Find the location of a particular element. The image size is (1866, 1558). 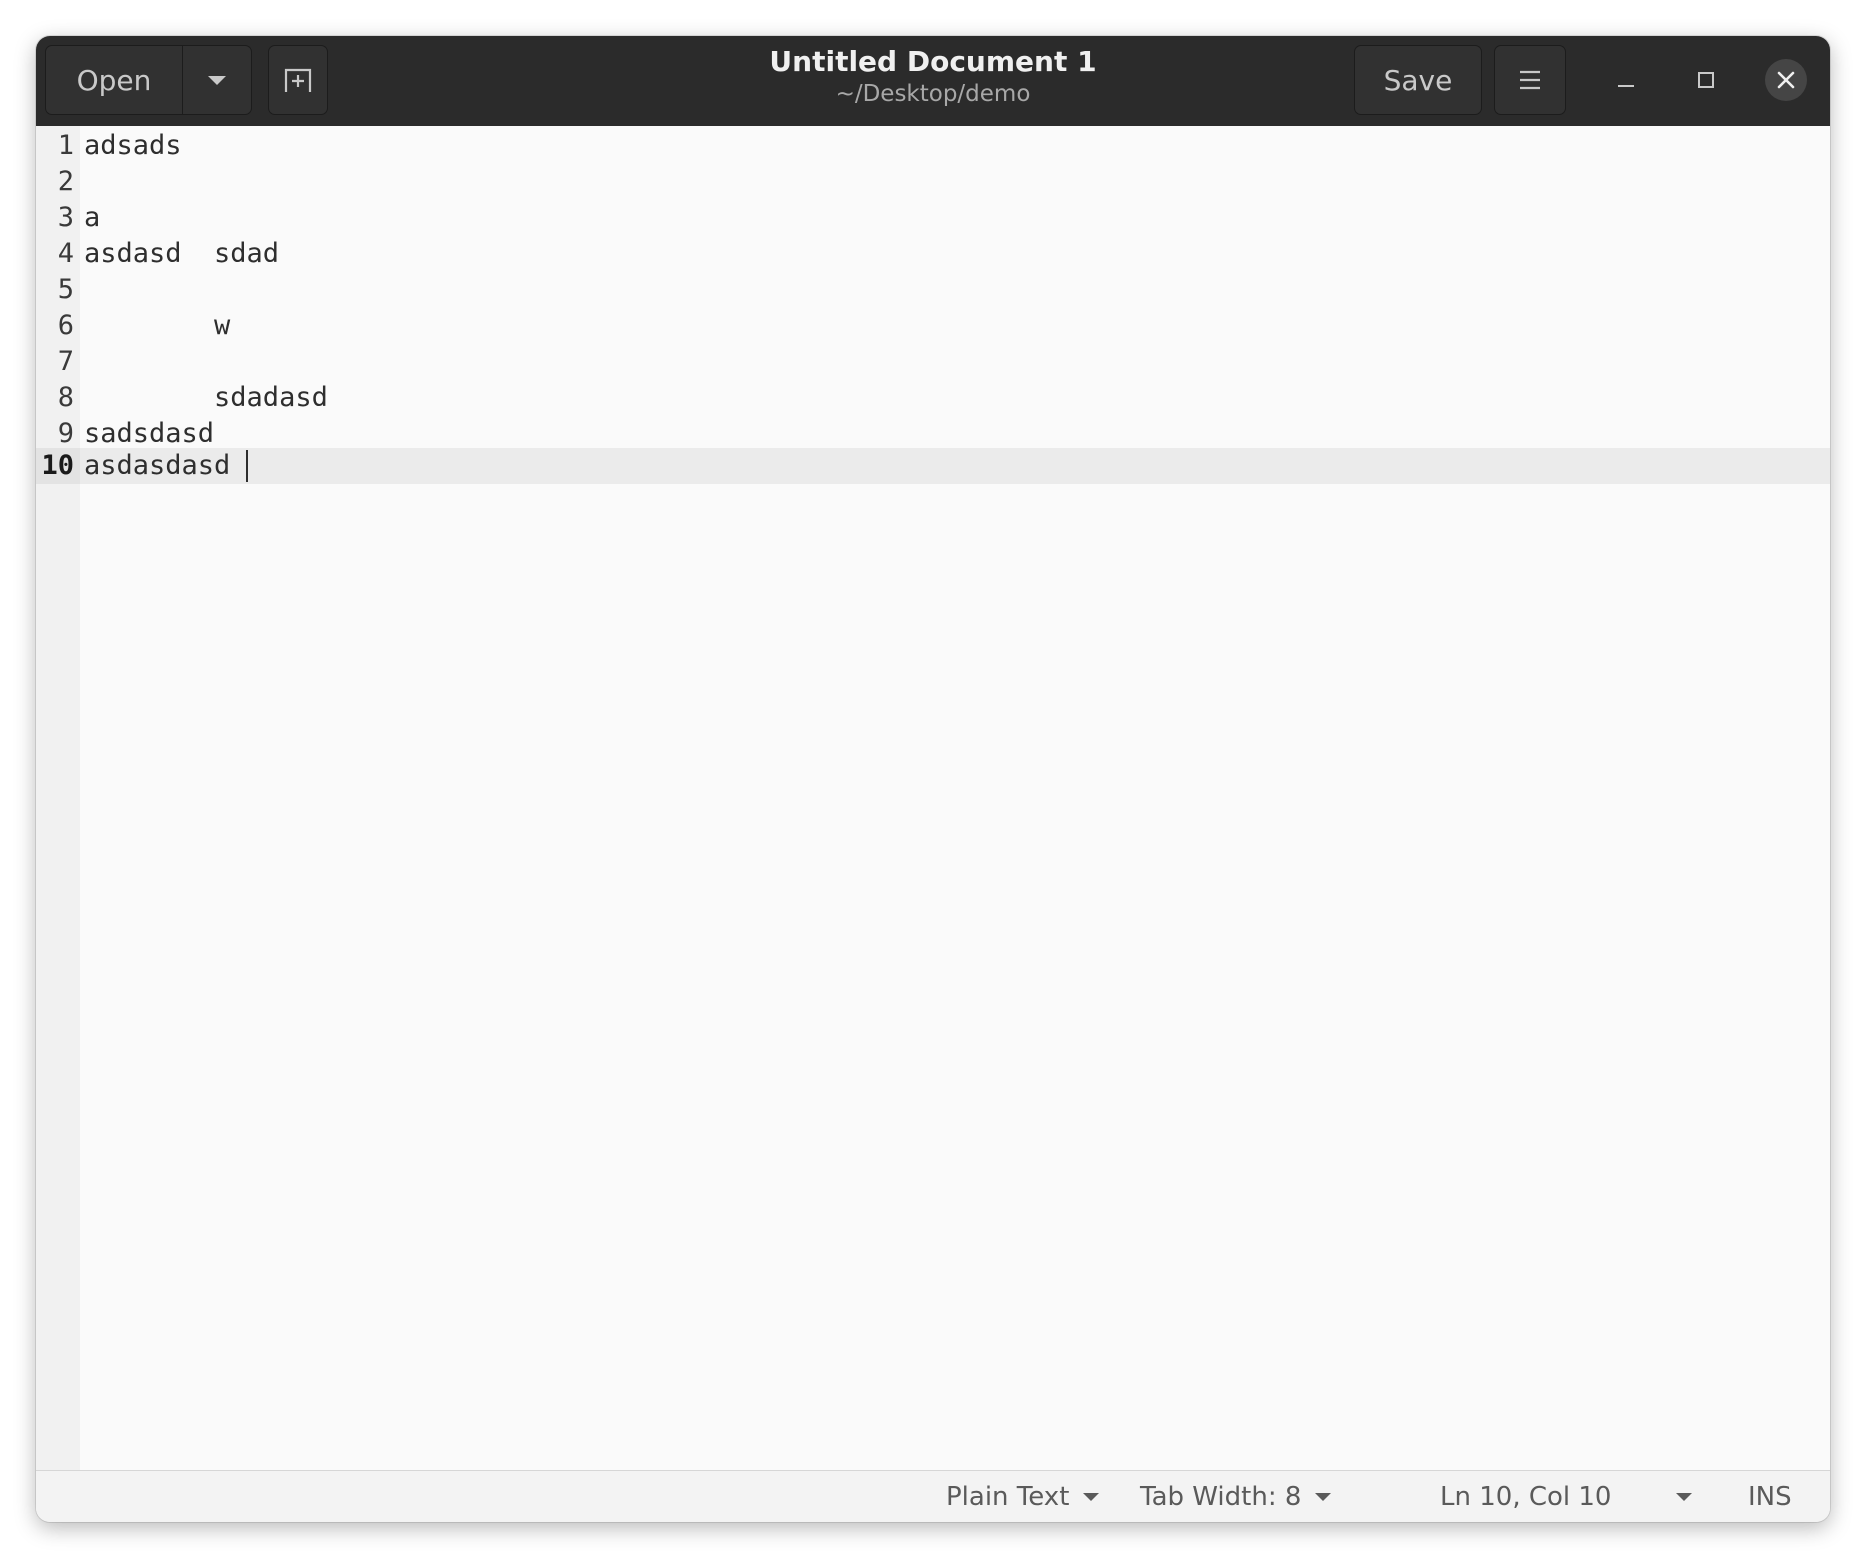

tab-width-selector: Tab Width: 8 is located at coordinates (1236, 1496).